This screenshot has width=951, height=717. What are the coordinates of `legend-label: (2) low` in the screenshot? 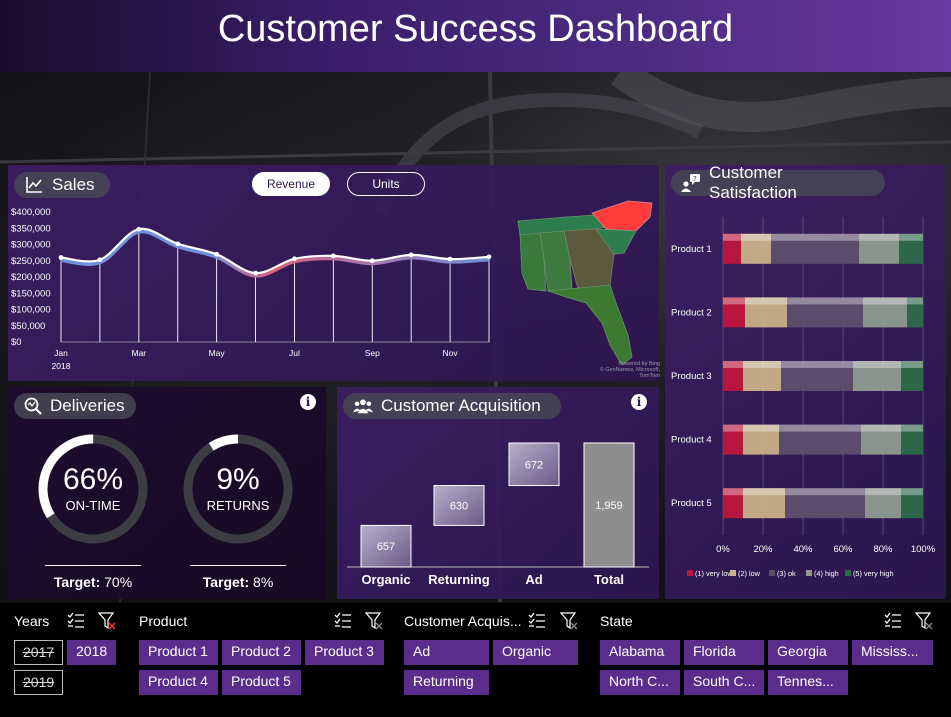 It's located at (749, 573).